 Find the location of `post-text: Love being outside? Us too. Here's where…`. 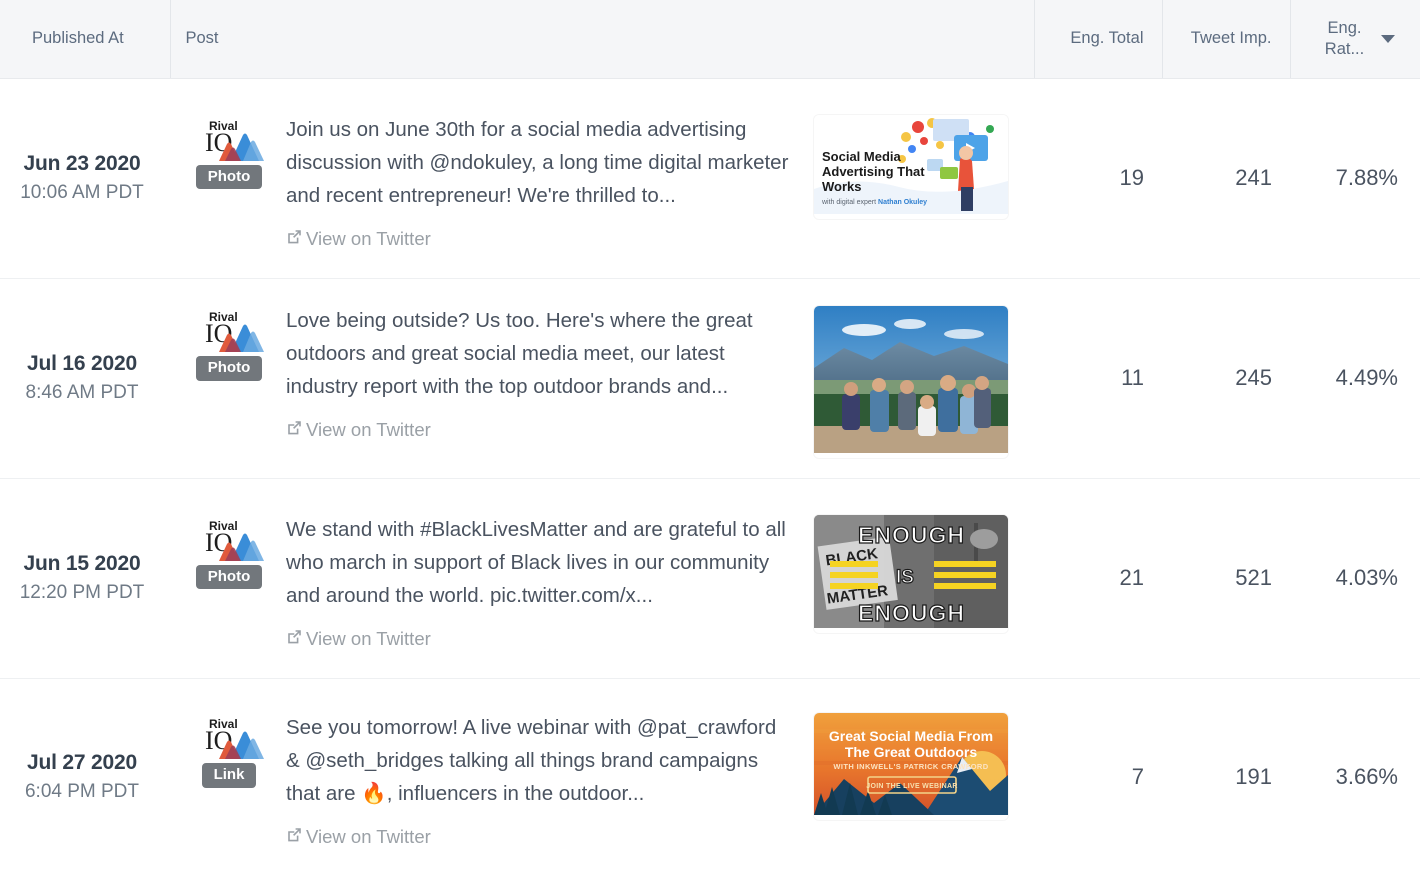

post-text: Love being outside? Us too. Here's where… is located at coordinates (519, 353).